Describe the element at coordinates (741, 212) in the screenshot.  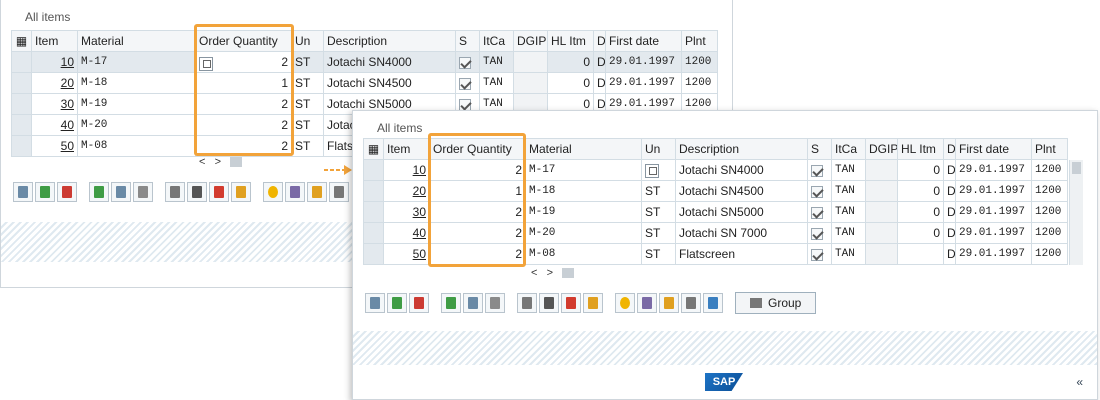
I see `description-cell: Jotachi SN5000` at that location.